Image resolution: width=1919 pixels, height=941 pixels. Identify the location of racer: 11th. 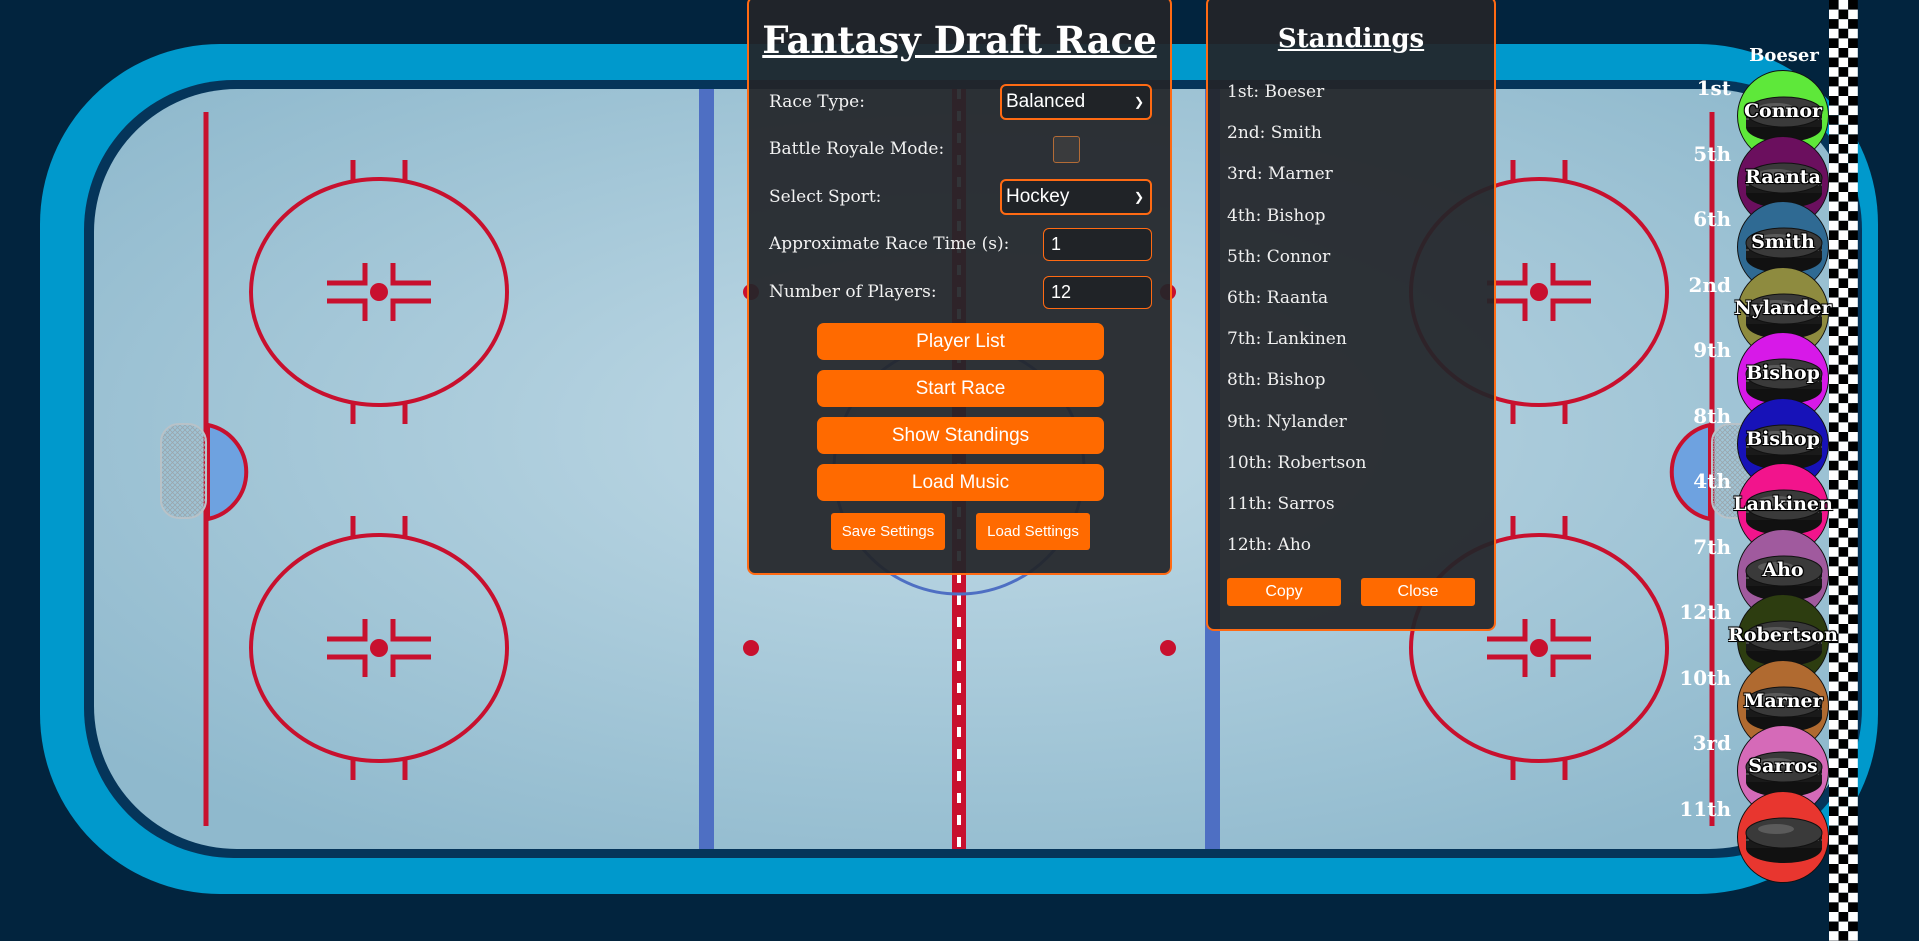
(1755, 837).